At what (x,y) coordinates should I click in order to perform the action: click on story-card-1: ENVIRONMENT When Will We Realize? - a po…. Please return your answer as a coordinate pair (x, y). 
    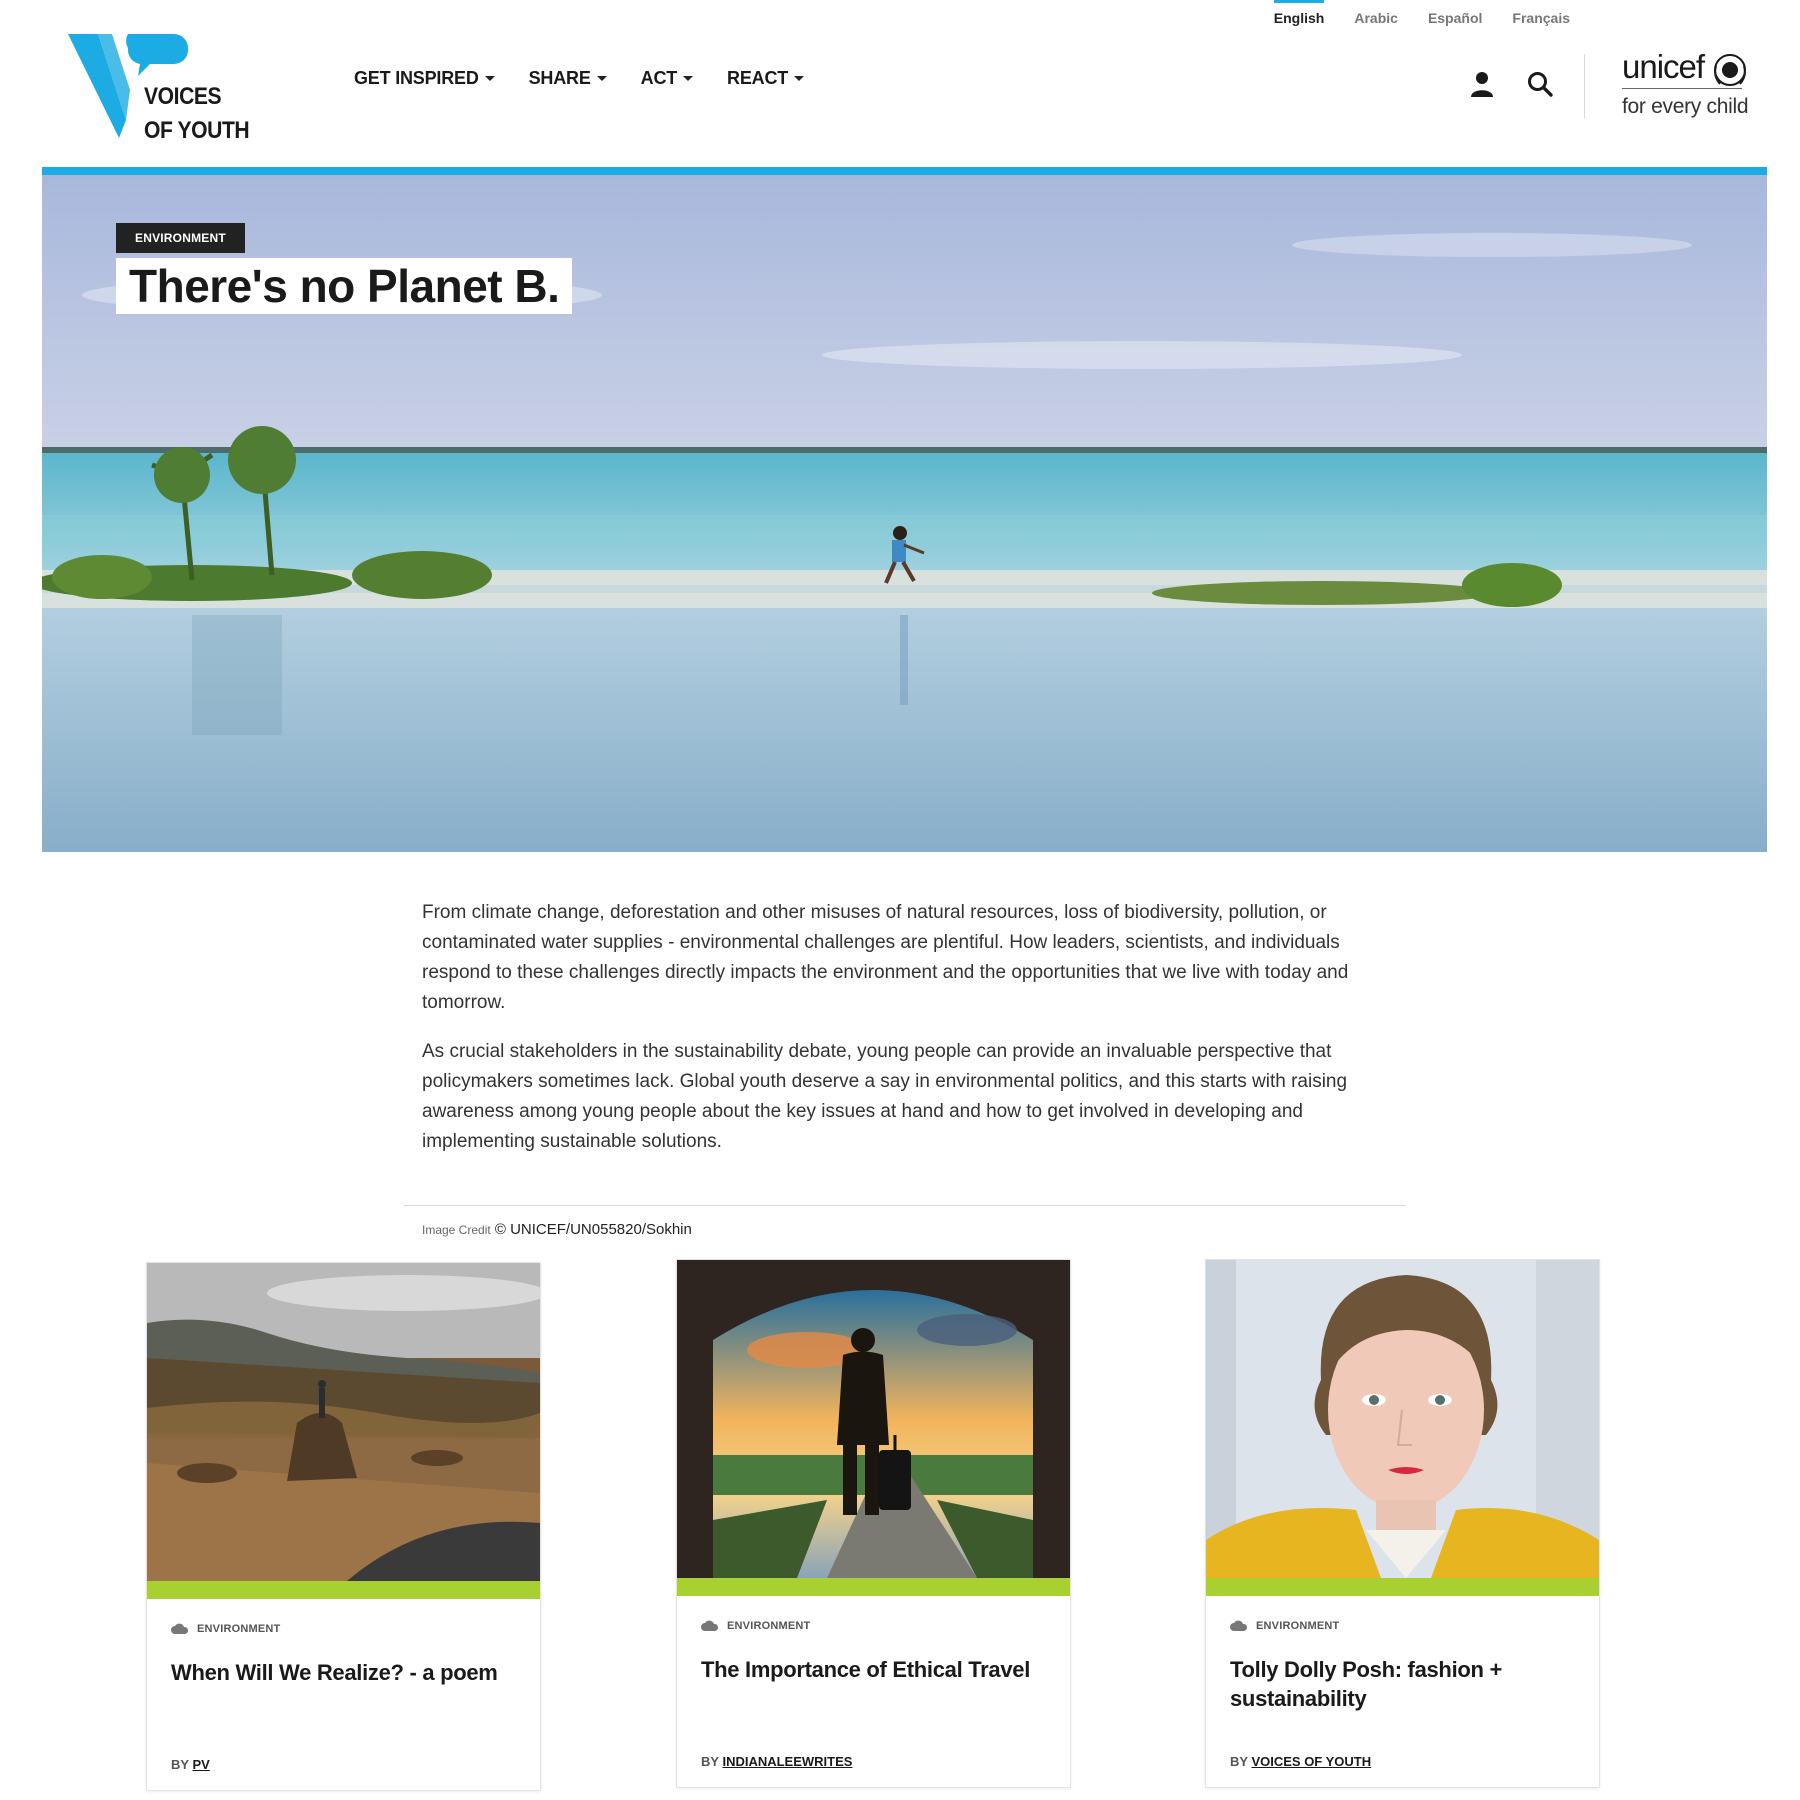
    Looking at the image, I should click on (343, 1526).